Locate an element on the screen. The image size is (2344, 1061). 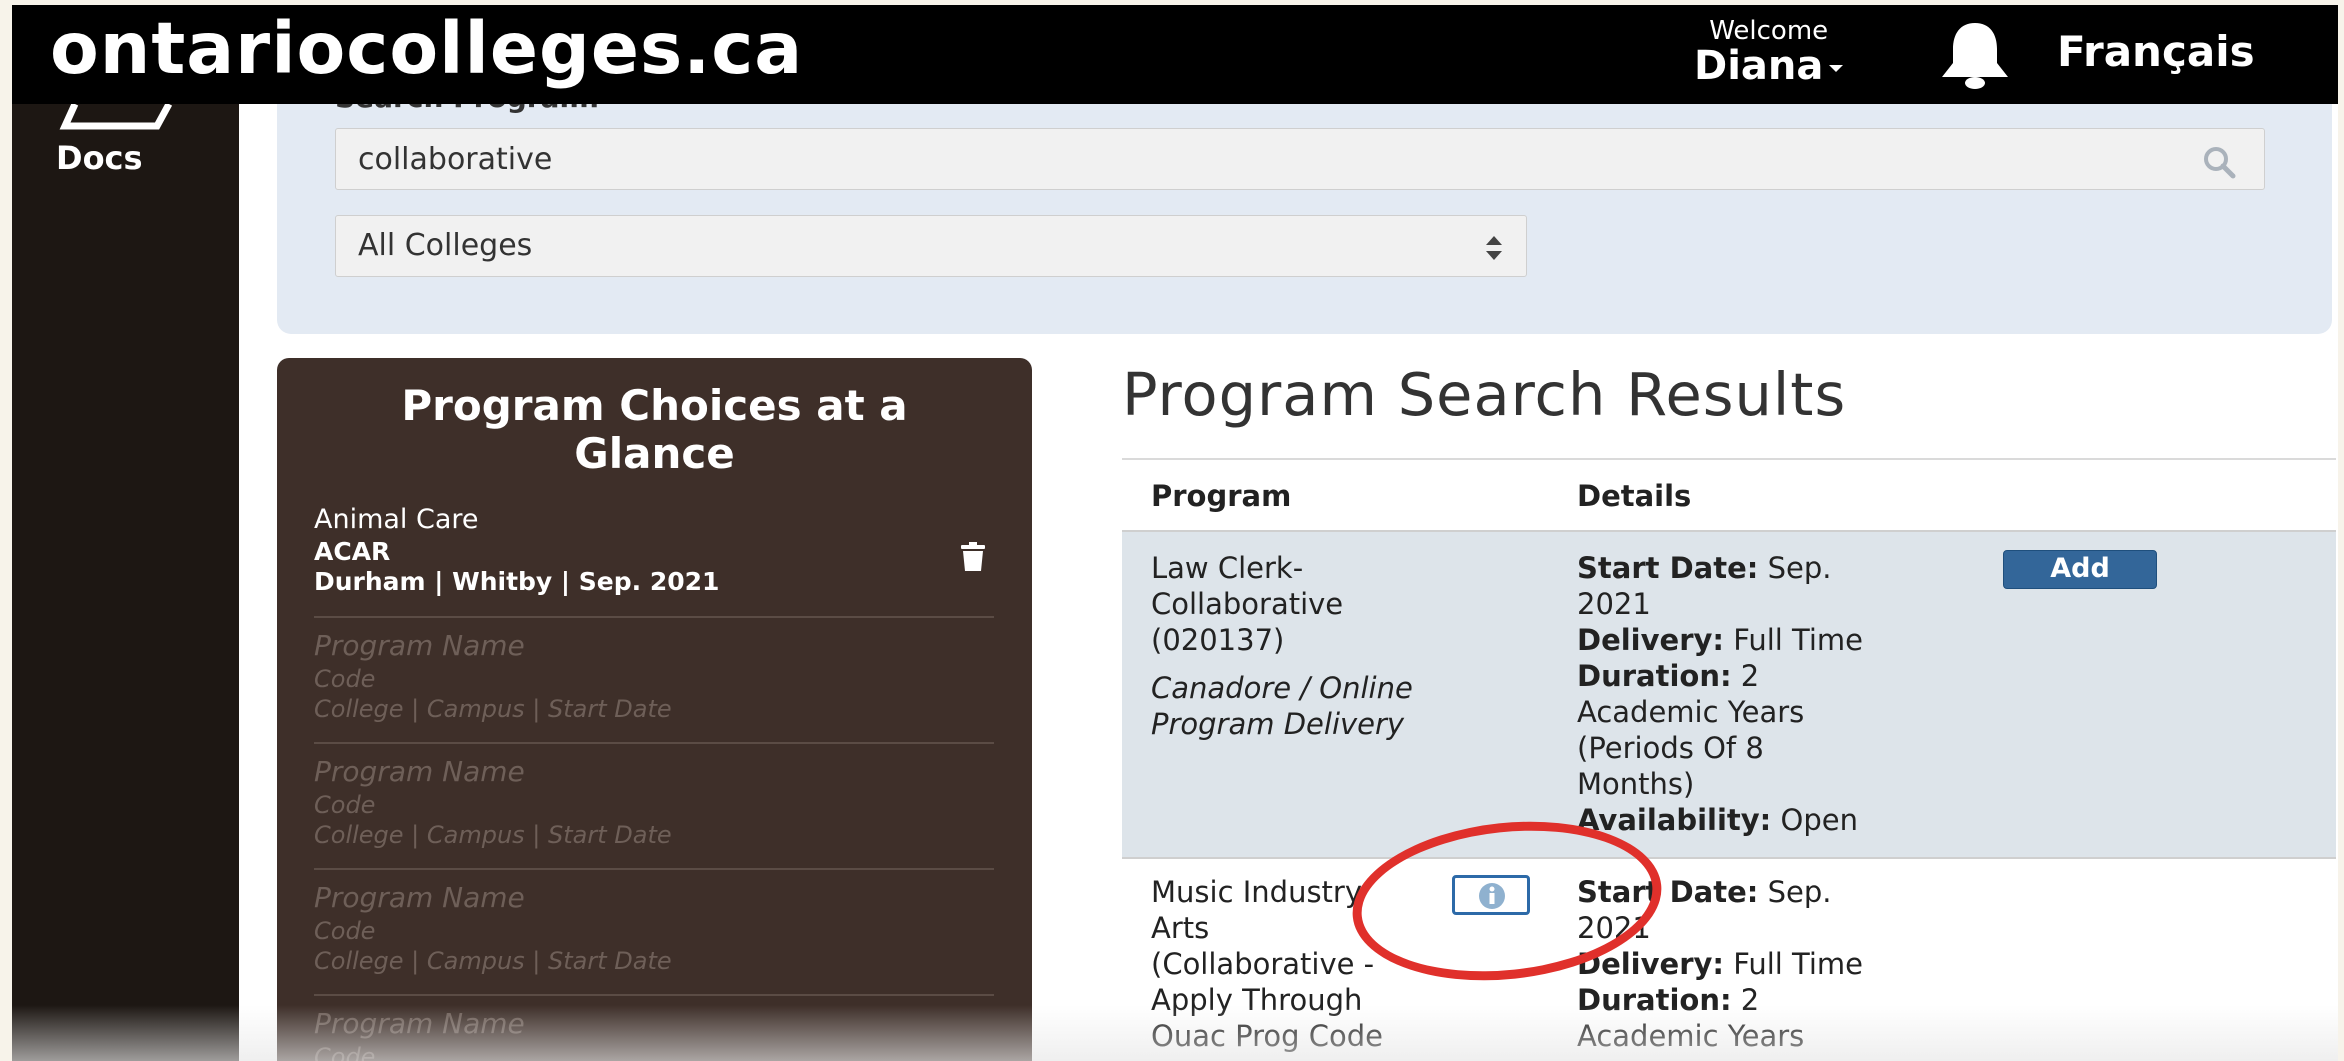
choices-title: Program Choices at a Glance is located at coordinates (654, 429).